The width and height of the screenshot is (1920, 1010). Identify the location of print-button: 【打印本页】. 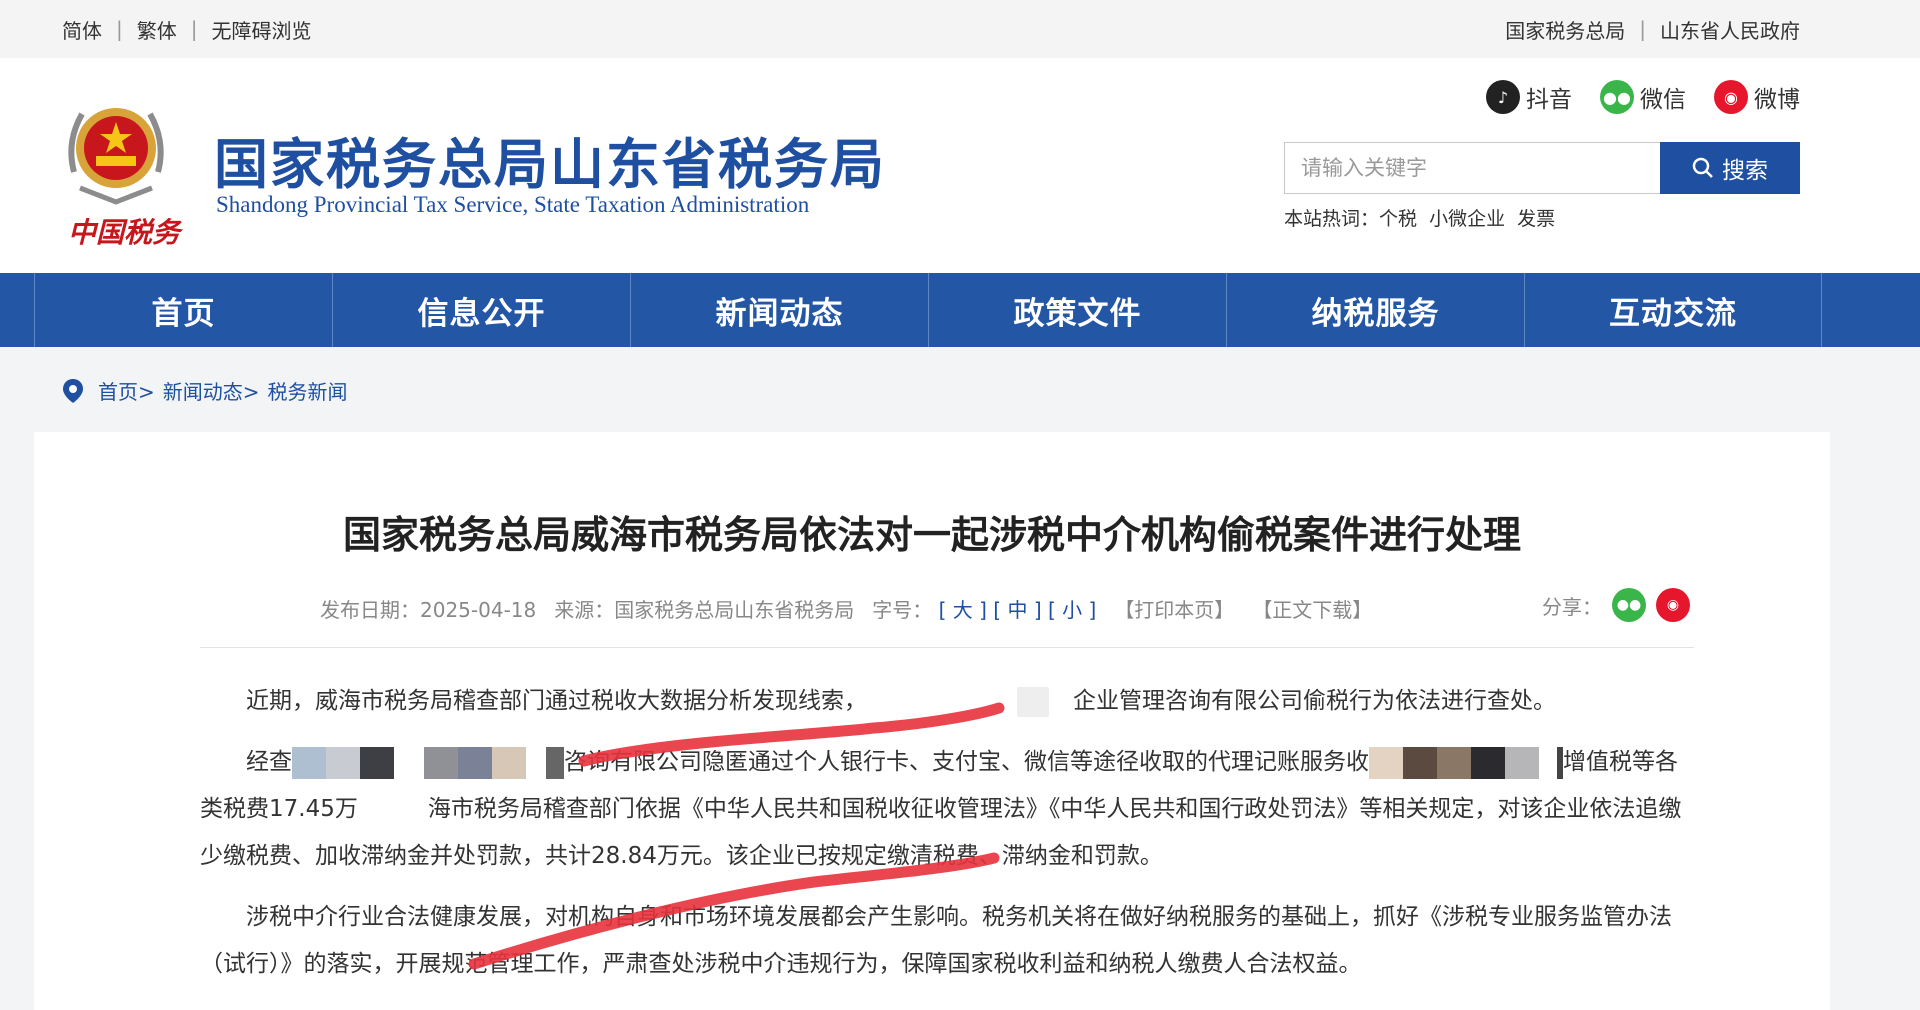
(1174, 608).